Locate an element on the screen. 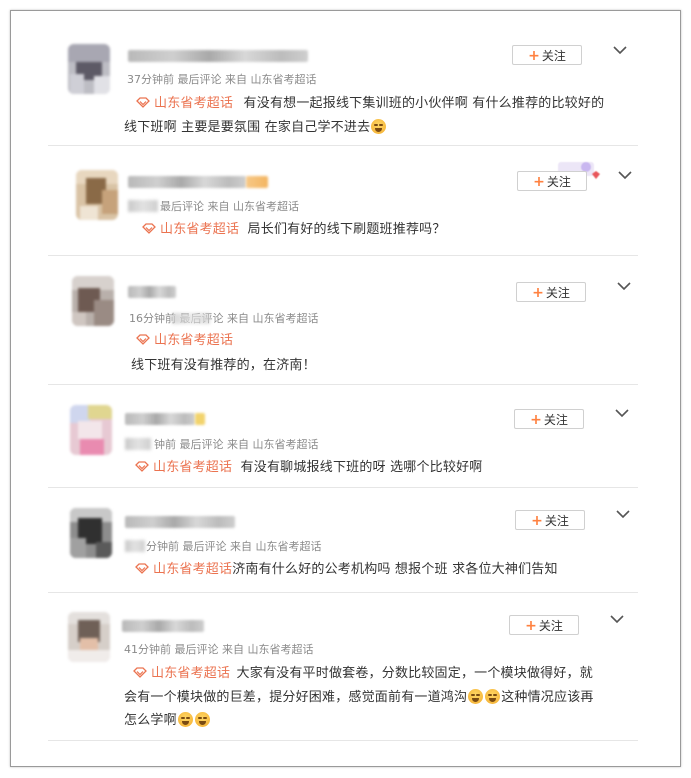 This screenshot has height=778, width=691. post-meta: 钟前 最后评论 来自 山东省考超话 is located at coordinates (236, 444).